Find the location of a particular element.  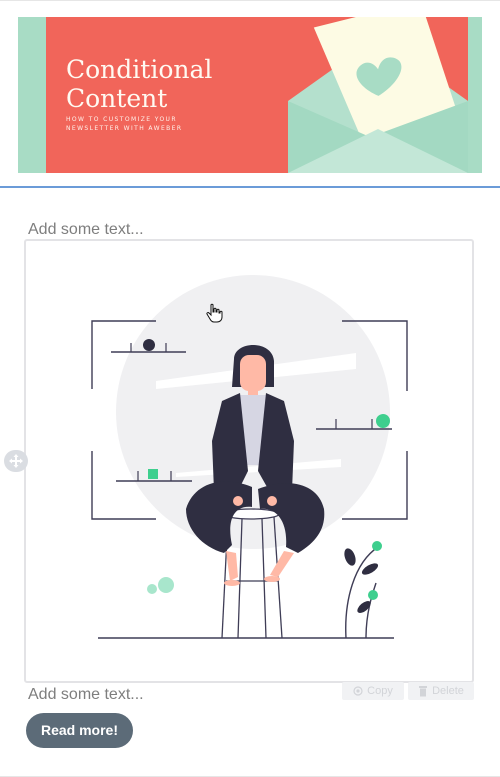

hand-pointer-icon is located at coordinates (214, 313).